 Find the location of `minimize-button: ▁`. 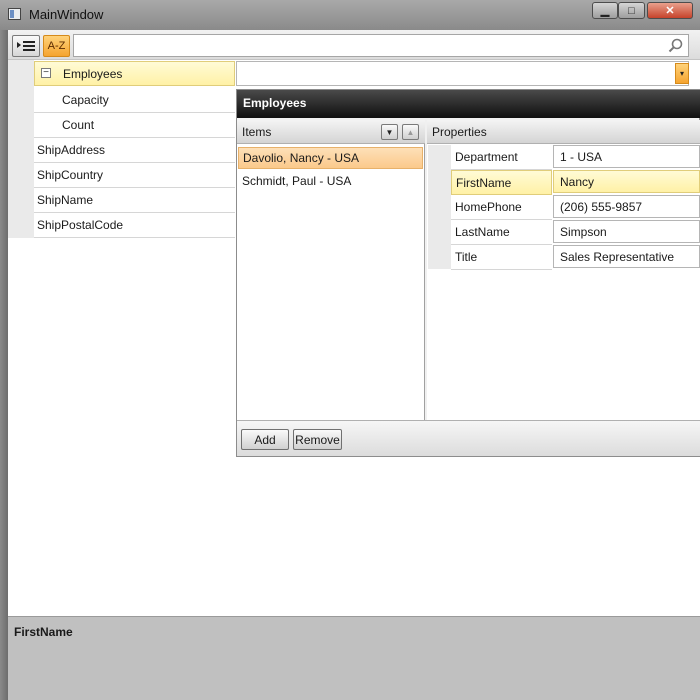

minimize-button: ▁ is located at coordinates (605, 10).